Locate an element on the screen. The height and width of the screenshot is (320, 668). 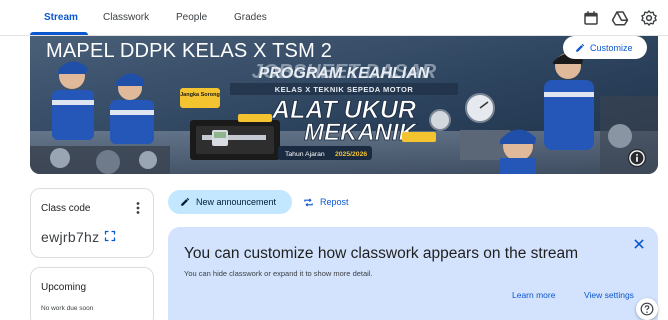
new-announcement-button: New announcement is located at coordinates (230, 202).